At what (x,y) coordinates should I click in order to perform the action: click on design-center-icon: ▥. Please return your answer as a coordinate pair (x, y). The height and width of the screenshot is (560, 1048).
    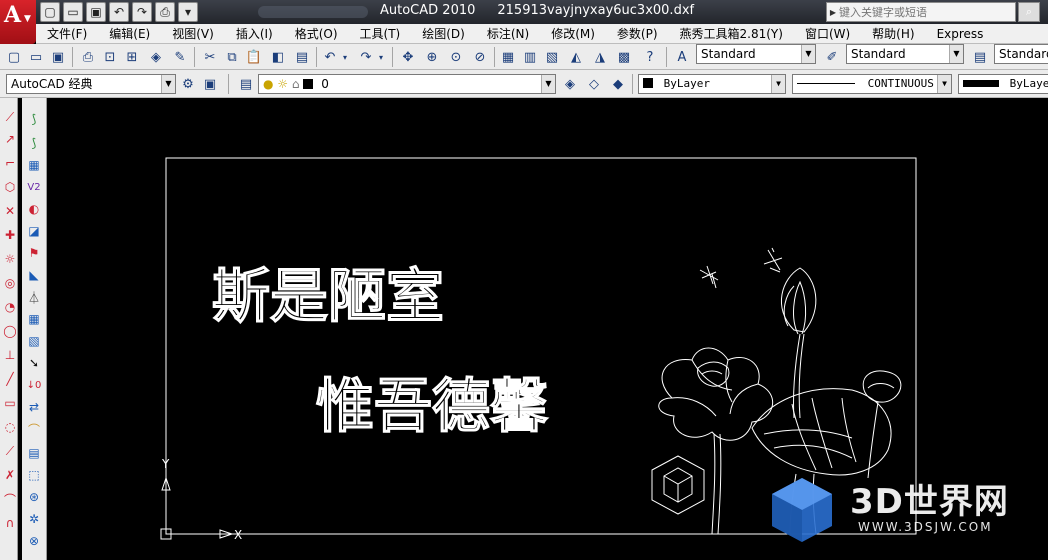
    Looking at the image, I should click on (530, 57).